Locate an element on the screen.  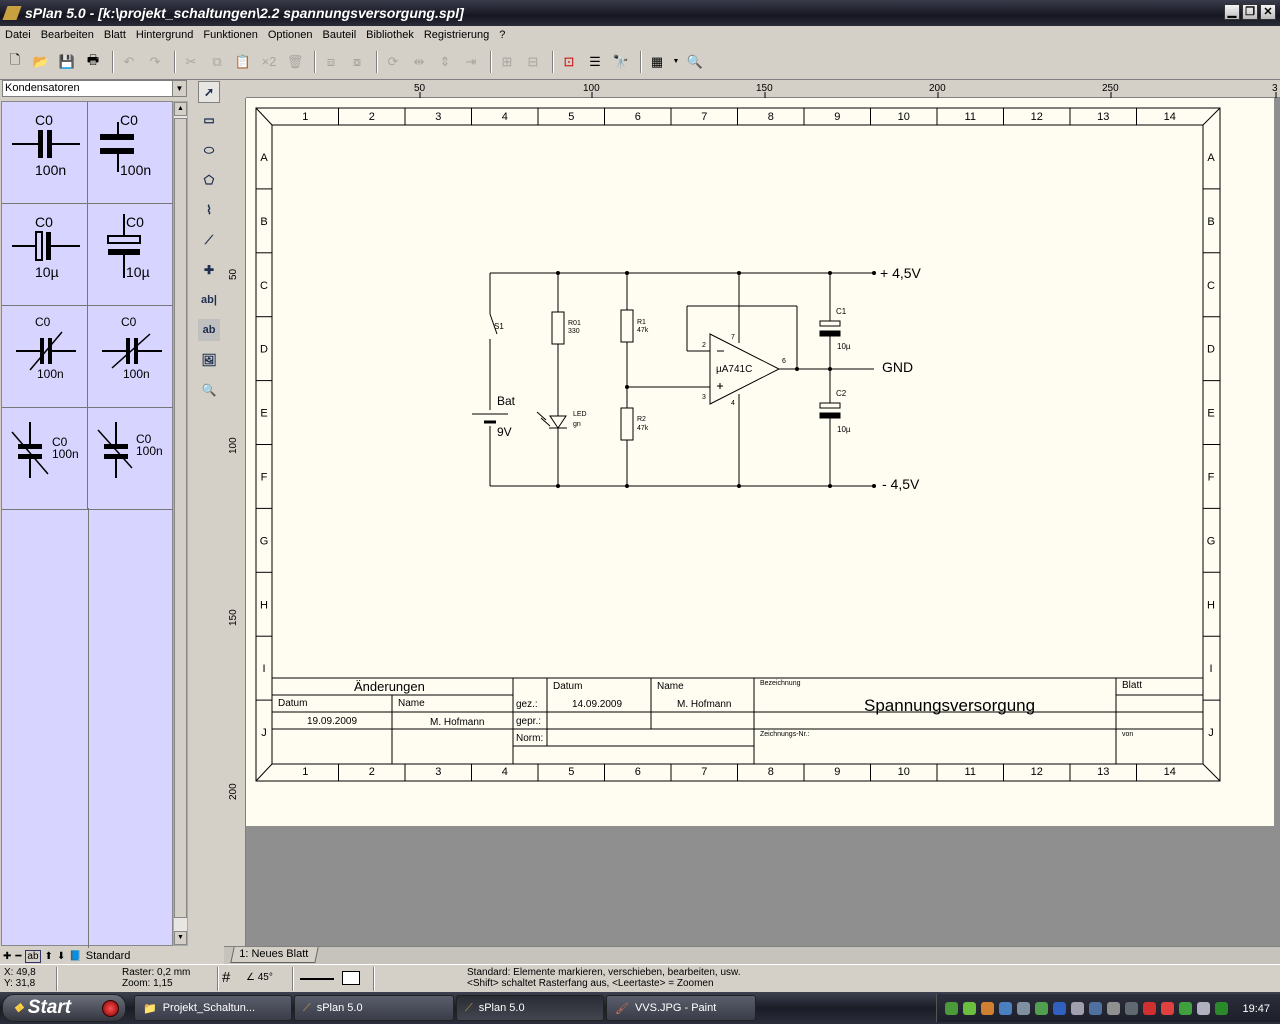
component-icon: ⊡ is located at coordinates (569, 62).